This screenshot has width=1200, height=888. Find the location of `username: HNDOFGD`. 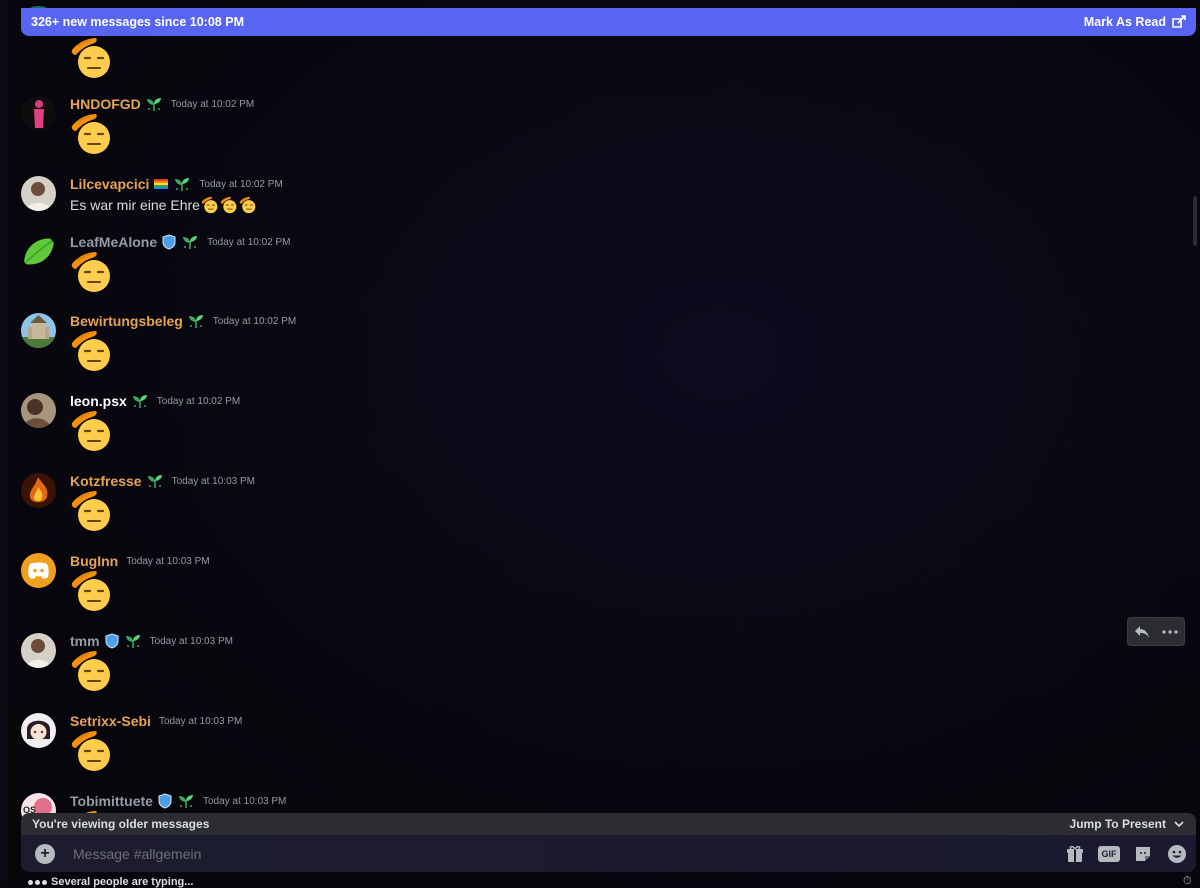

username: HNDOFGD is located at coordinates (105, 104).